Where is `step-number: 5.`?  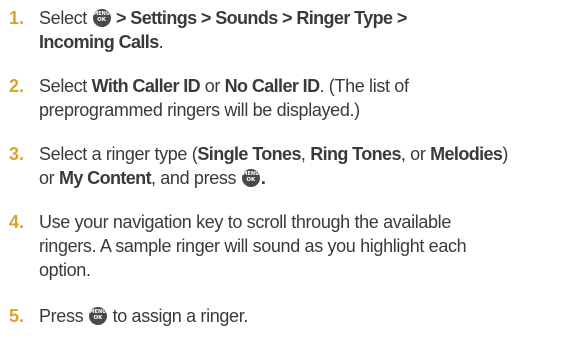
step-number: 5. is located at coordinates (17, 316).